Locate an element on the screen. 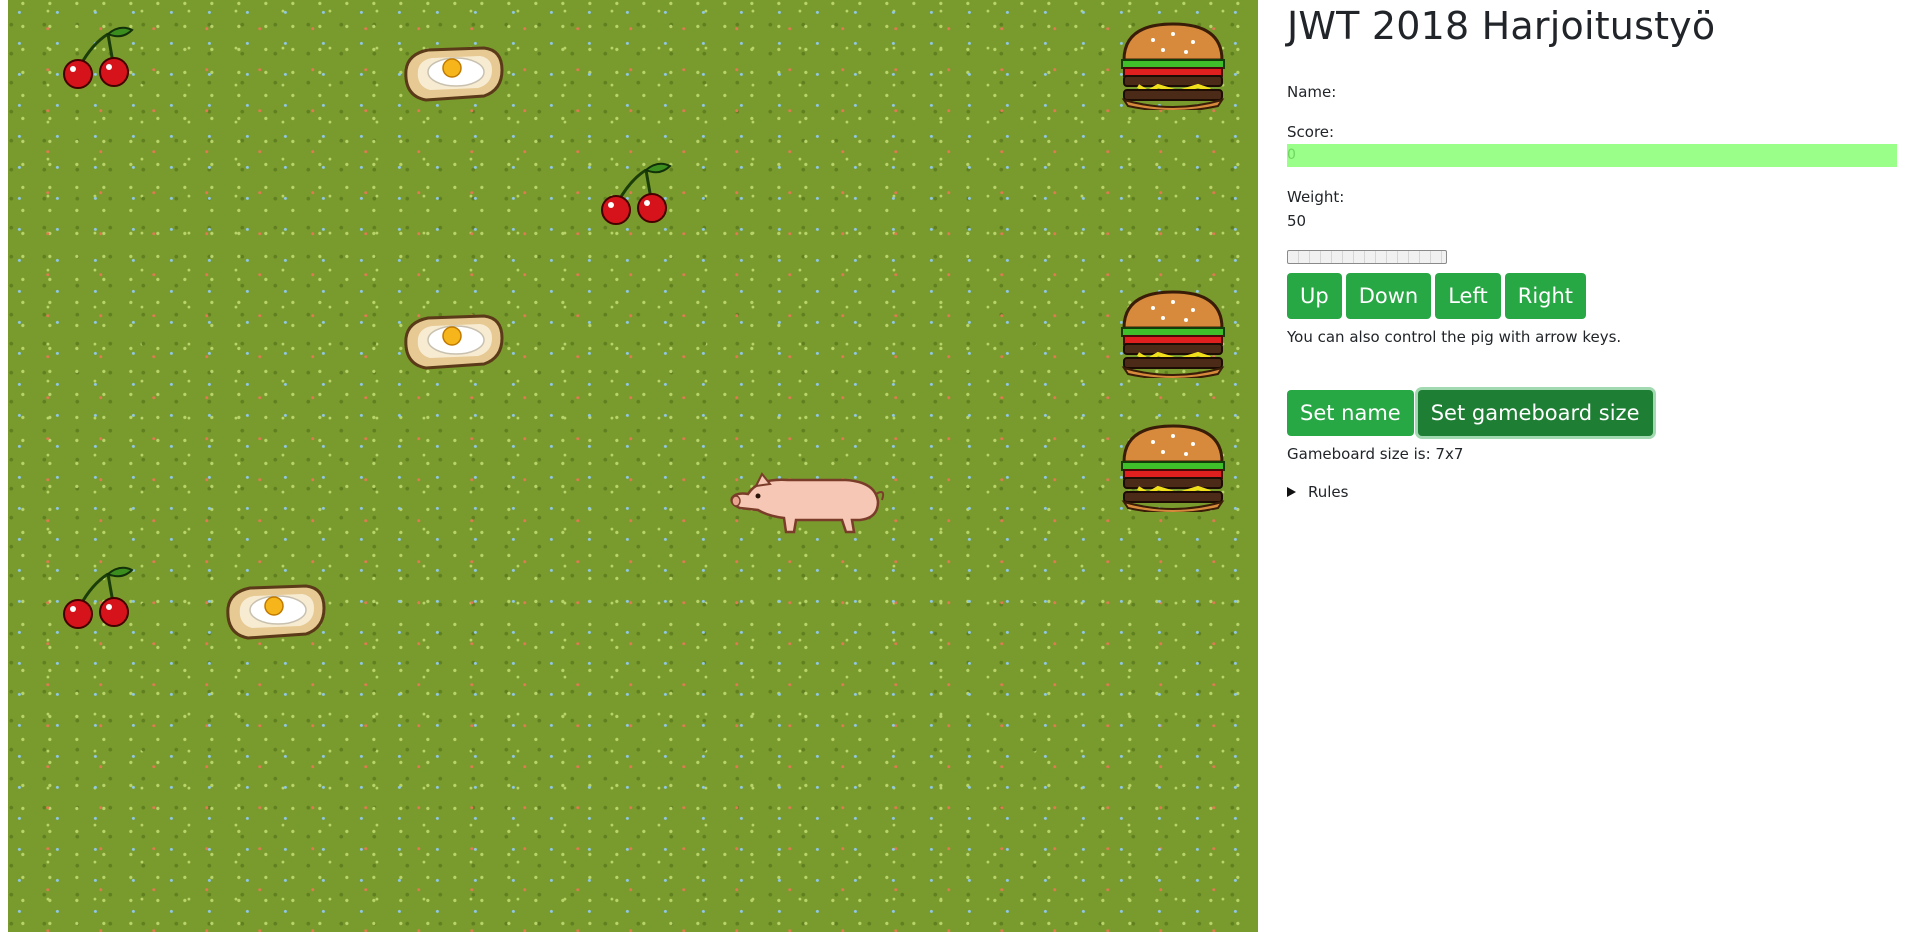 Image resolution: width=1910 pixels, height=932 pixels. weight-progress-bar is located at coordinates (1367, 257).